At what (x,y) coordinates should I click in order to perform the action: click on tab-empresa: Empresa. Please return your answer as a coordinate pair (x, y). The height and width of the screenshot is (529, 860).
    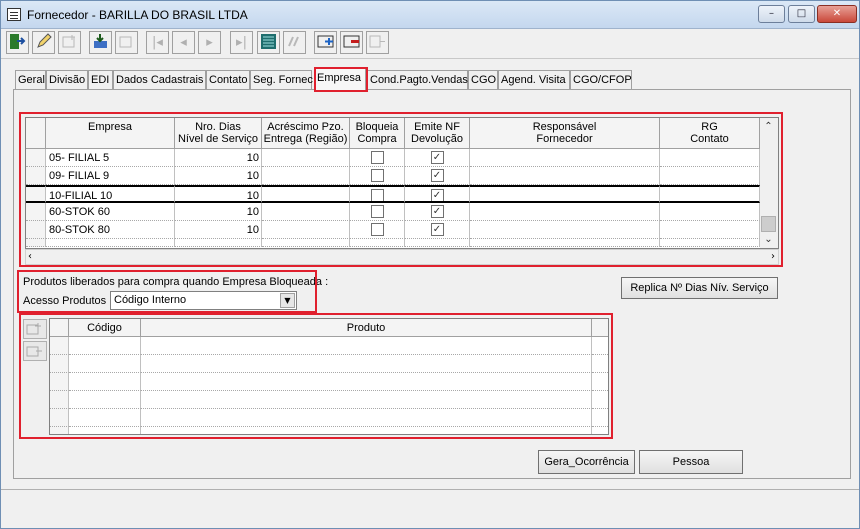
    Looking at the image, I should click on (340, 79).